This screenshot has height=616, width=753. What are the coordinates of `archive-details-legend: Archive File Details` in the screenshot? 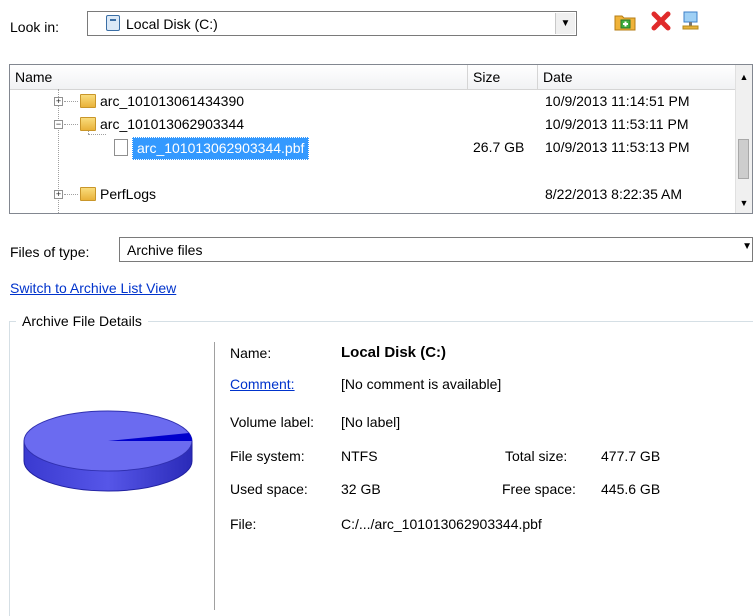 It's located at (82, 321).